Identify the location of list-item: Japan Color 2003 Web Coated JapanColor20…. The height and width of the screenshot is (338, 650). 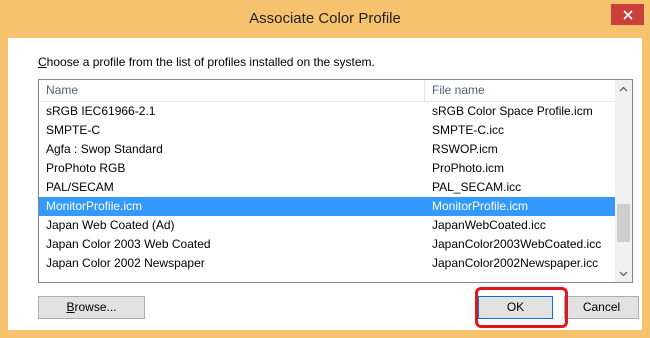
(328, 244).